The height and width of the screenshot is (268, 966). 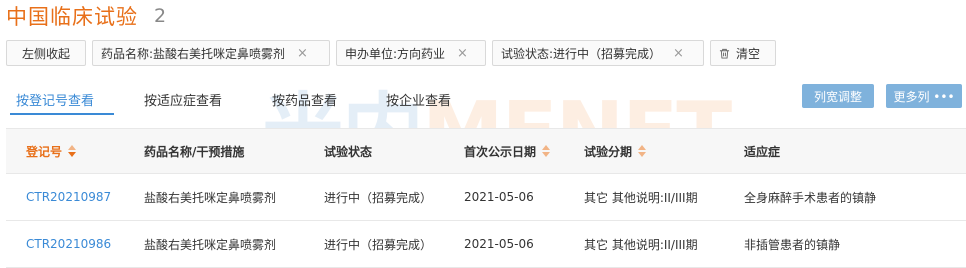 I want to click on more-columns-label: 更多列 •••, so click(x=924, y=96).